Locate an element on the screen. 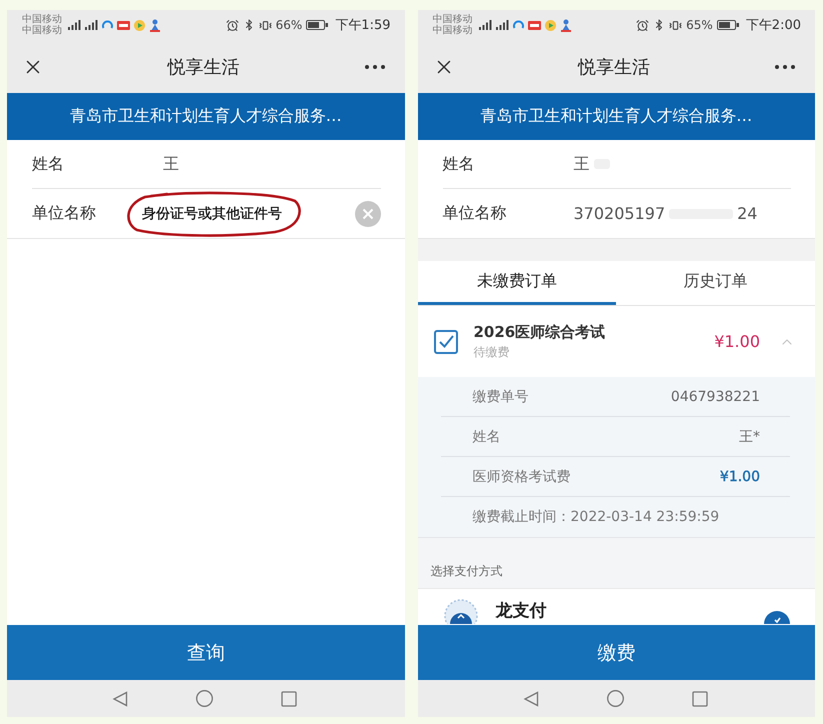 This screenshot has width=823, height=724. detail-value: 0467938221 is located at coordinates (715, 396).